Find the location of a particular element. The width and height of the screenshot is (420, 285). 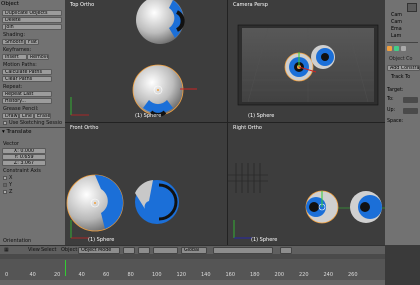

object-tab-icon is located at coordinates (389, 48).